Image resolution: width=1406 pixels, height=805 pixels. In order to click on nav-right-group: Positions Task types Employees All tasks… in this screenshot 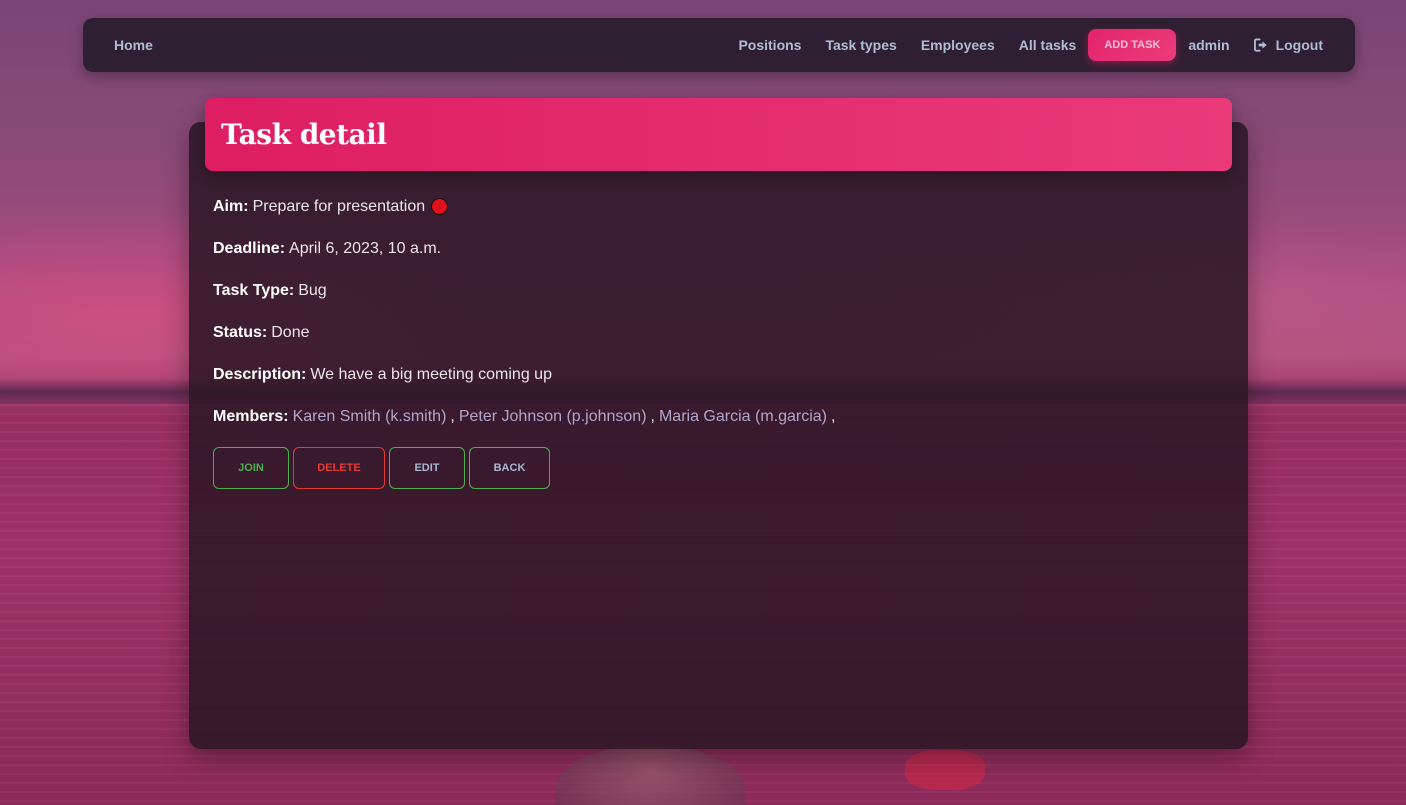, I will do `click(1030, 45)`.